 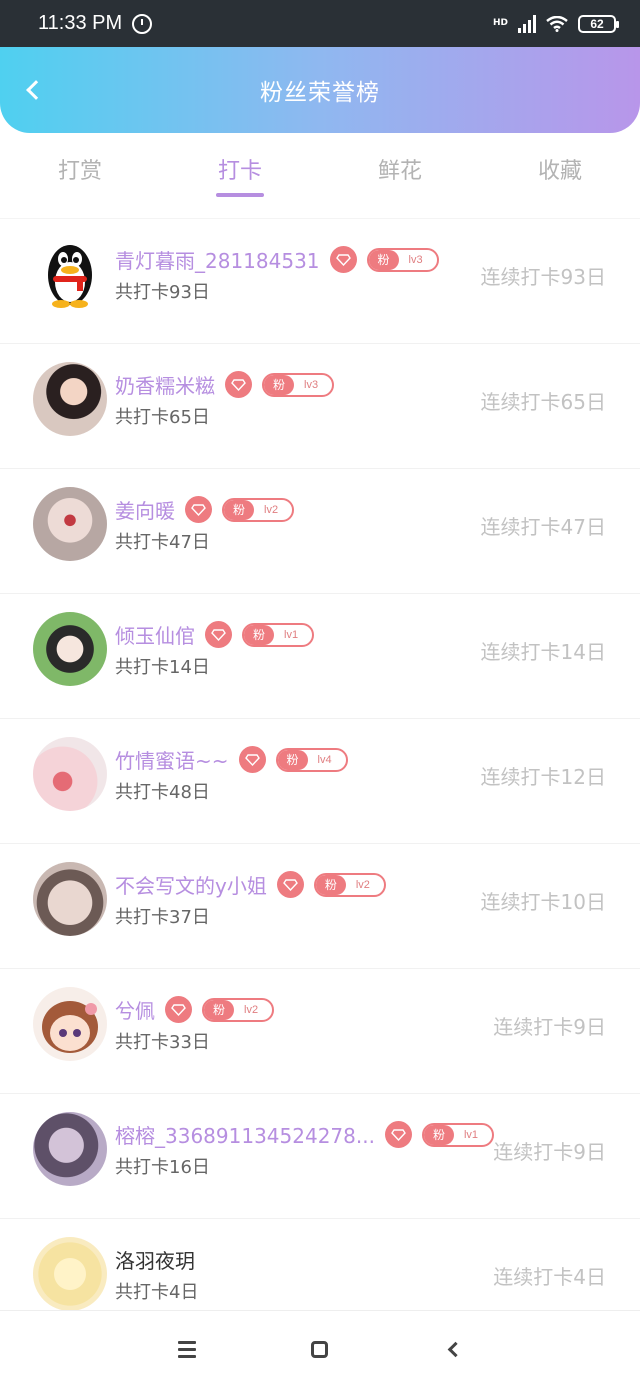 What do you see at coordinates (543, 902) in the screenshot?
I see `streak-checkins: 连续打卡10日` at bounding box center [543, 902].